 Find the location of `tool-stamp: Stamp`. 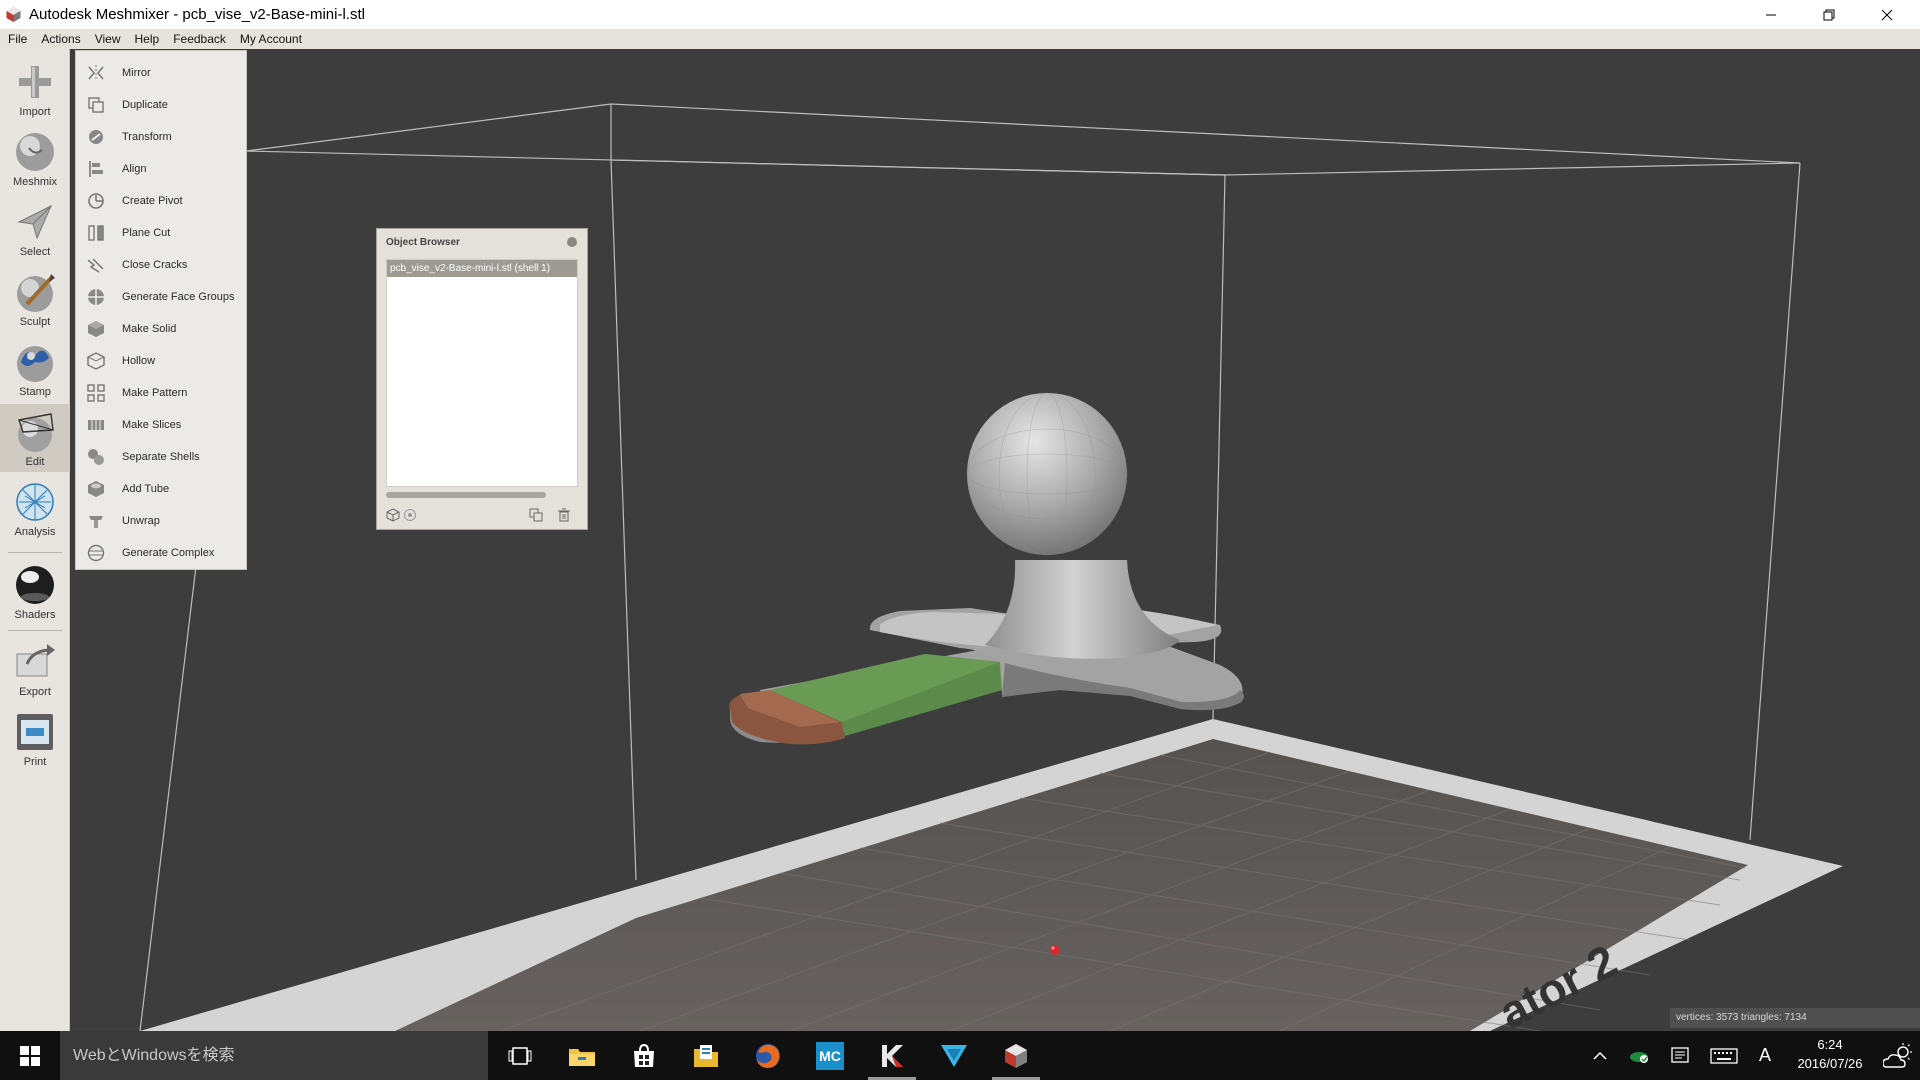

tool-stamp: Stamp is located at coordinates (35, 368).